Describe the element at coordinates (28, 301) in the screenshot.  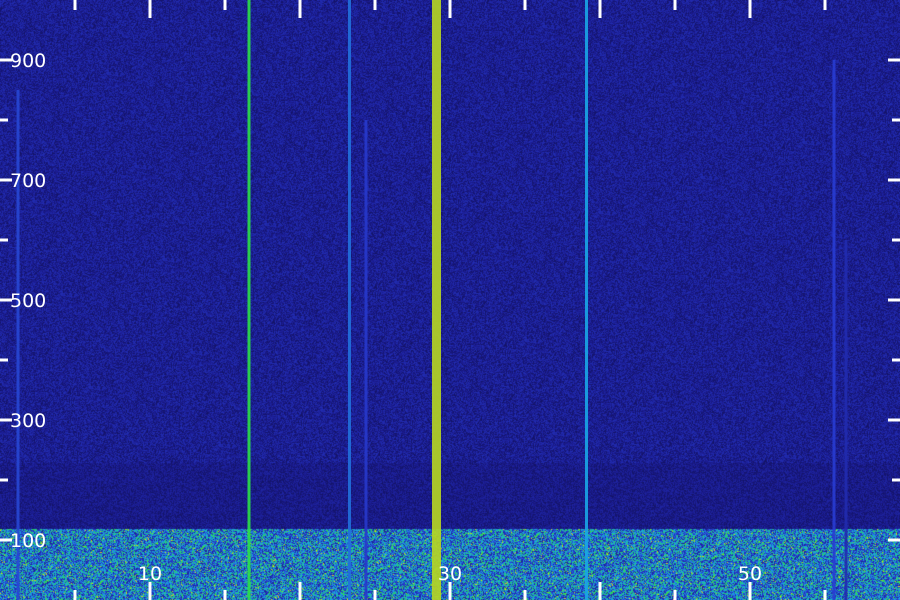
I see `y-tick-label: 500` at that location.